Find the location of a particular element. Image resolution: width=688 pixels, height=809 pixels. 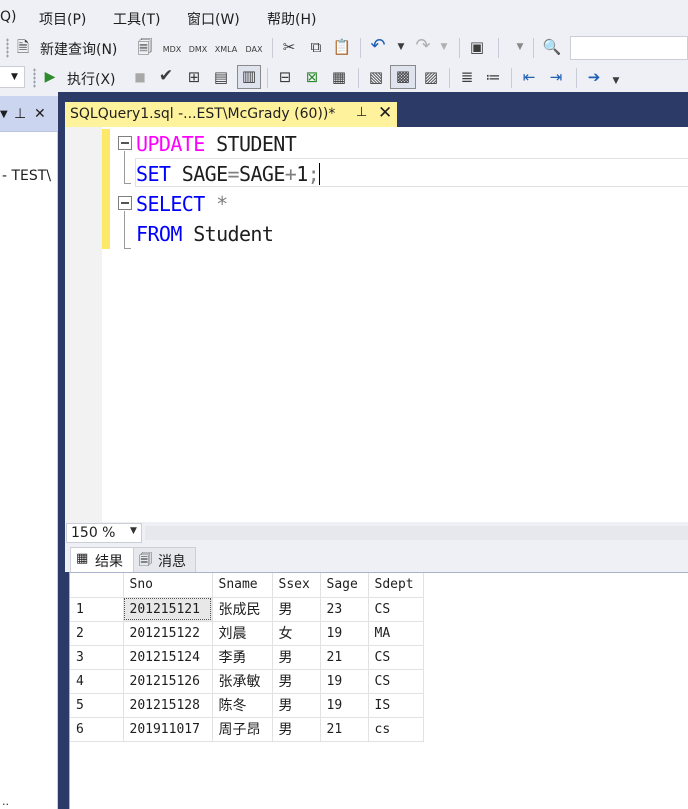

cut-icon: ✂ is located at coordinates (289, 47).